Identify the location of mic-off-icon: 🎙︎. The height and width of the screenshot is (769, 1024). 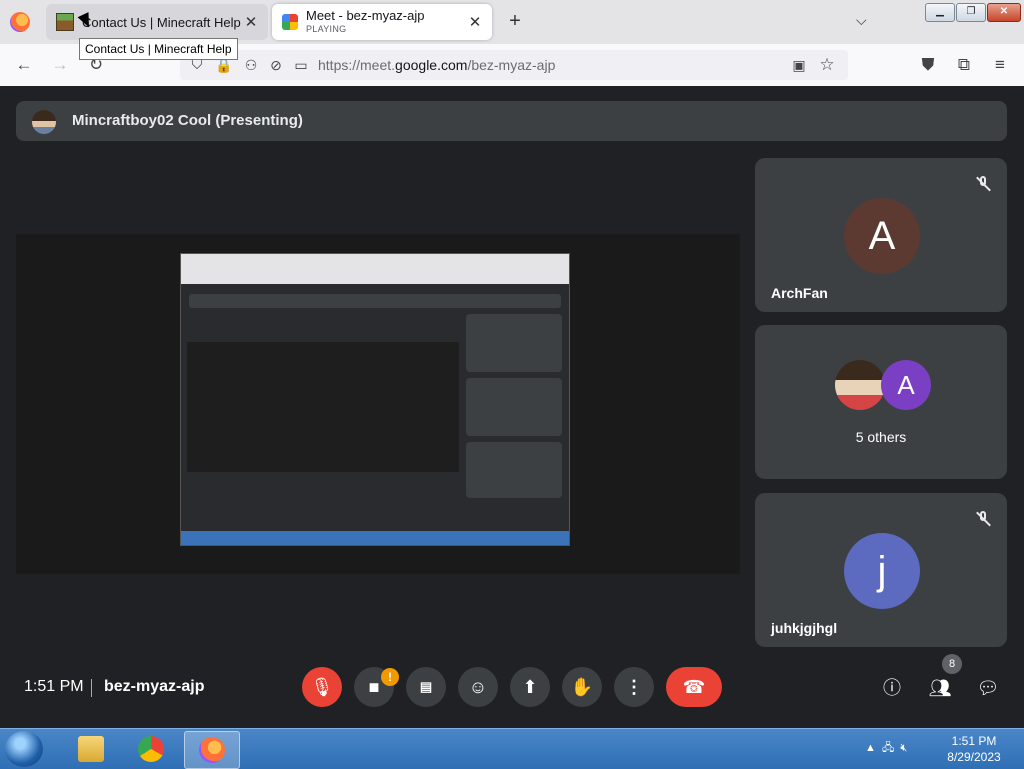
(322, 687).